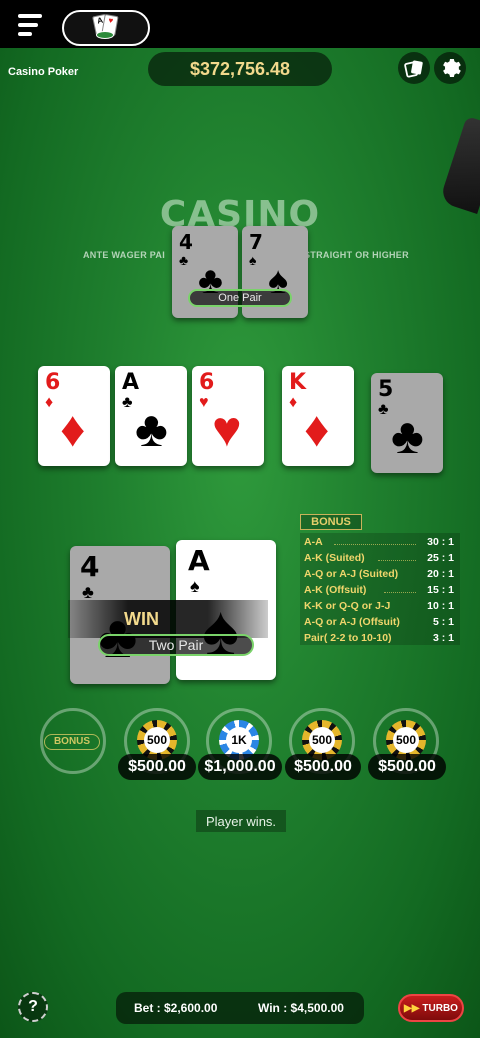 The width and height of the screenshot is (480, 1038). Describe the element at coordinates (31, 25) in the screenshot. I see `menu-icon` at that location.